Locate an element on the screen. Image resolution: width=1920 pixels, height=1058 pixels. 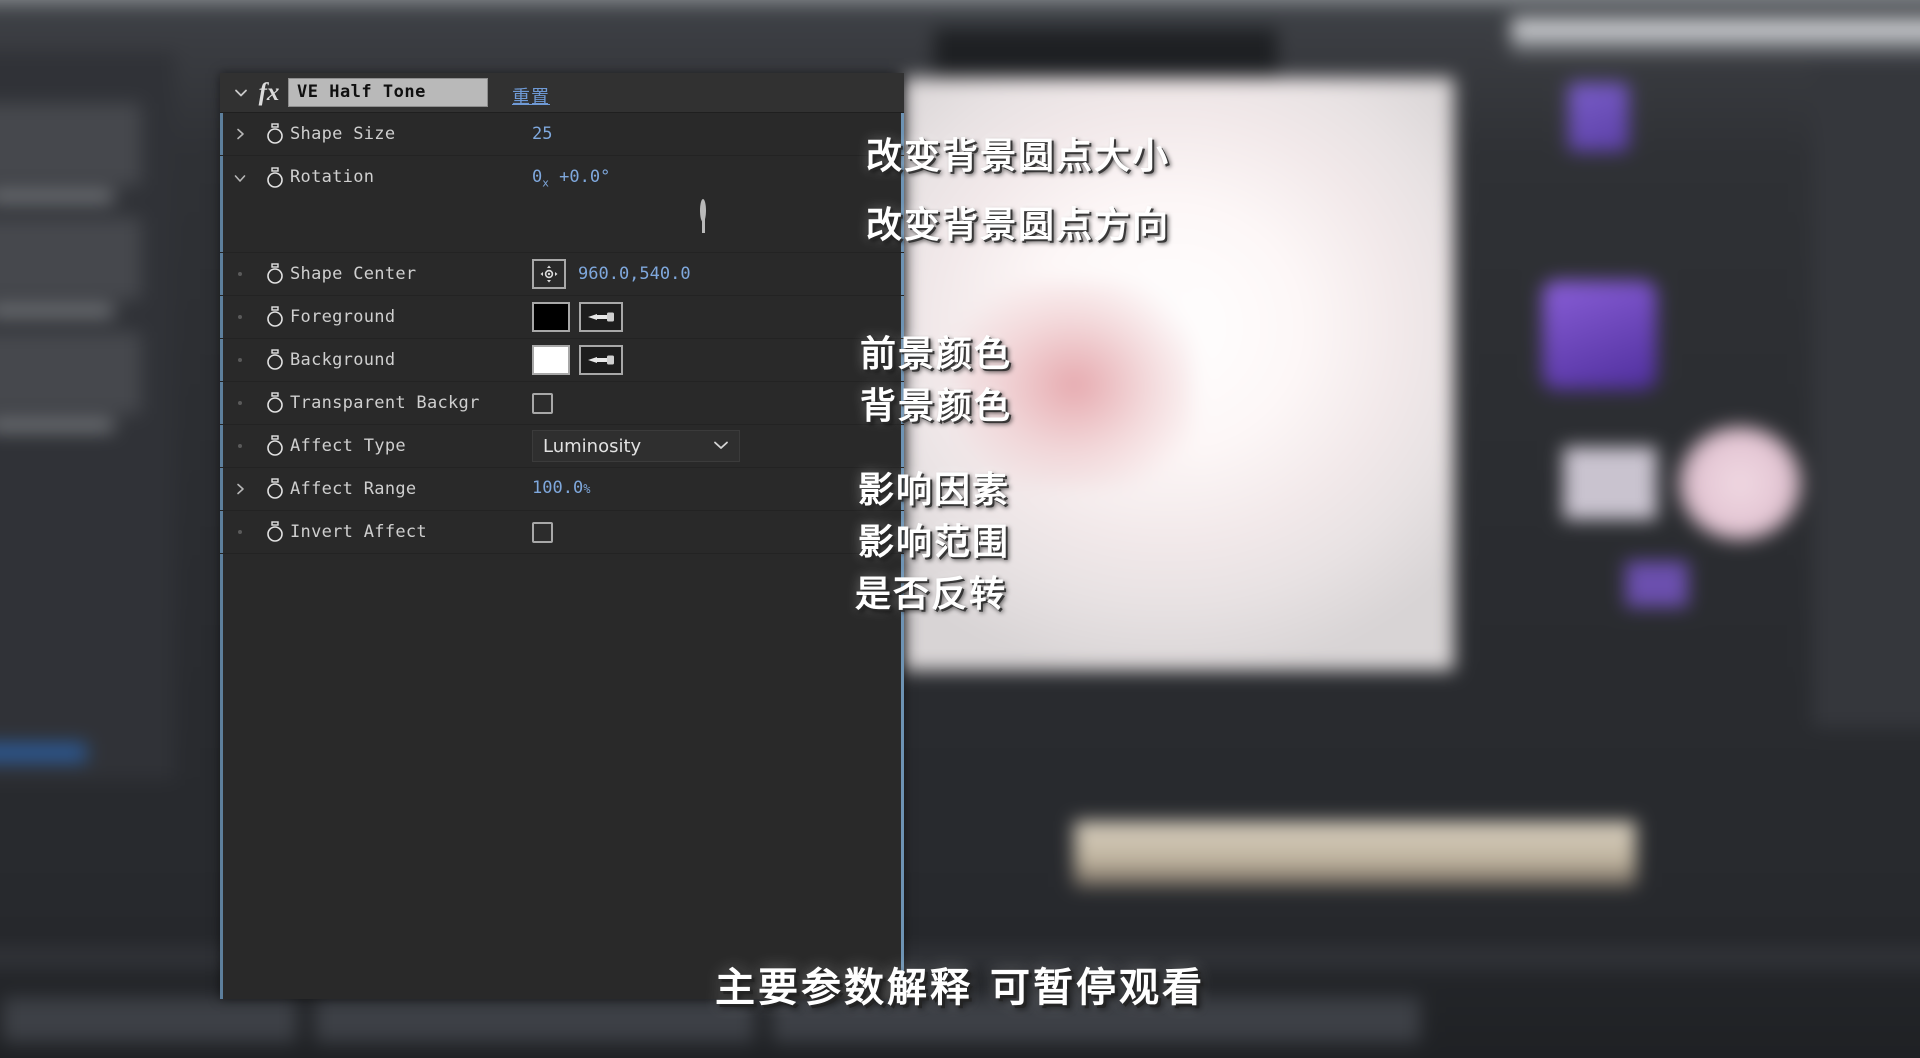
property-row-transparent-background: Transparent Backgr is located at coordinates (562, 403).